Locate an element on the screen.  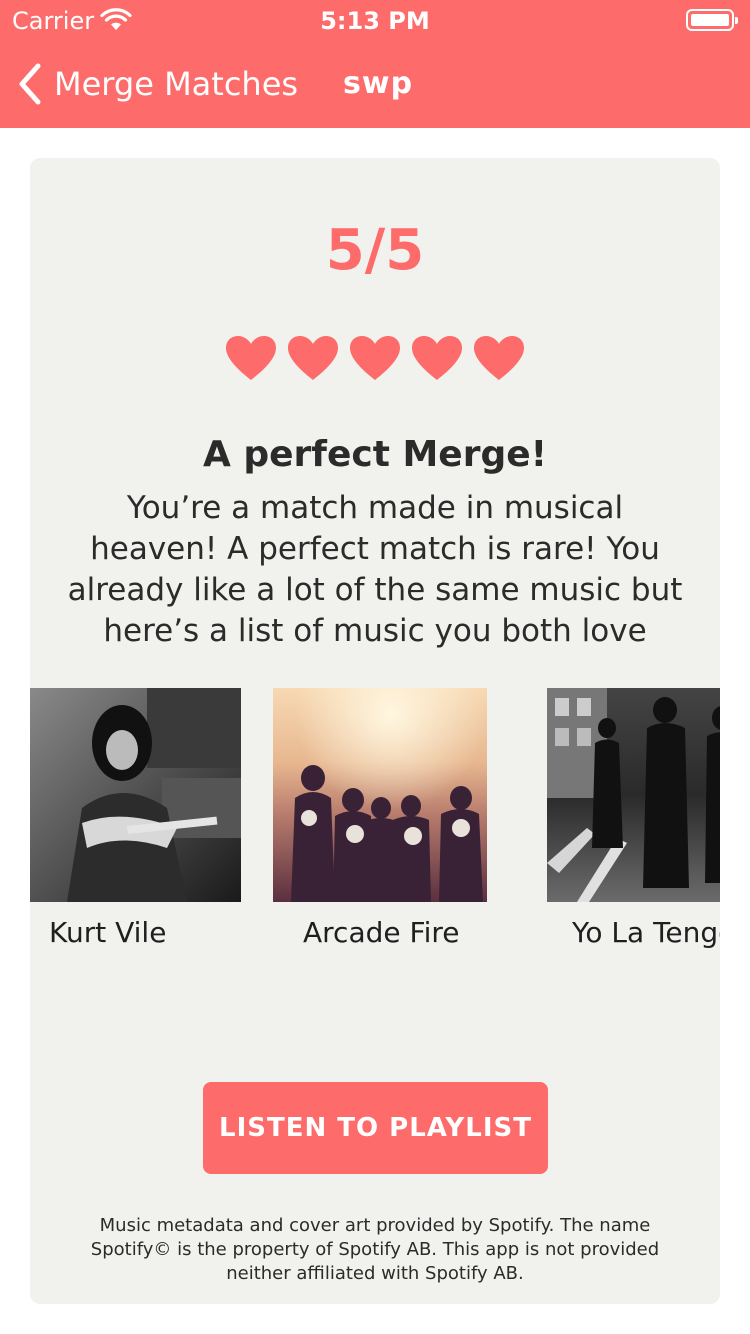
top-bar: Carrier 5:13 PM Merge Matches swp is located at coordinates (375, 64).